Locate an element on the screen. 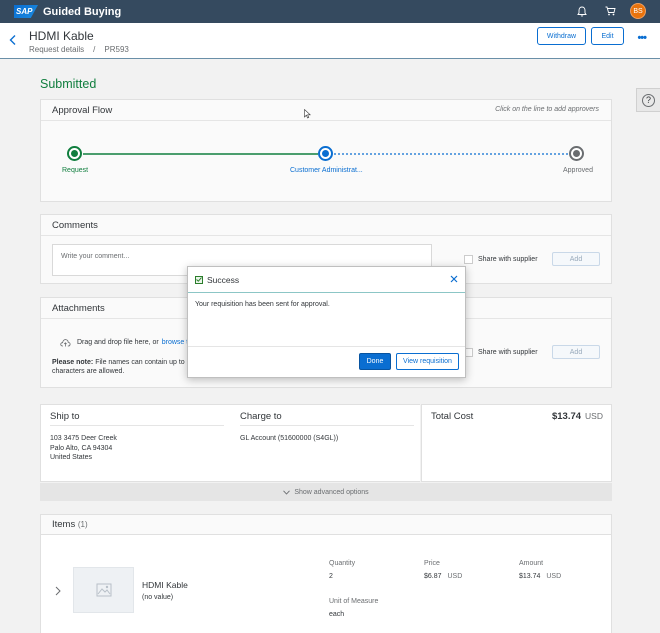 The height and width of the screenshot is (633, 660). upload-cloud-icon is located at coordinates (65, 342).